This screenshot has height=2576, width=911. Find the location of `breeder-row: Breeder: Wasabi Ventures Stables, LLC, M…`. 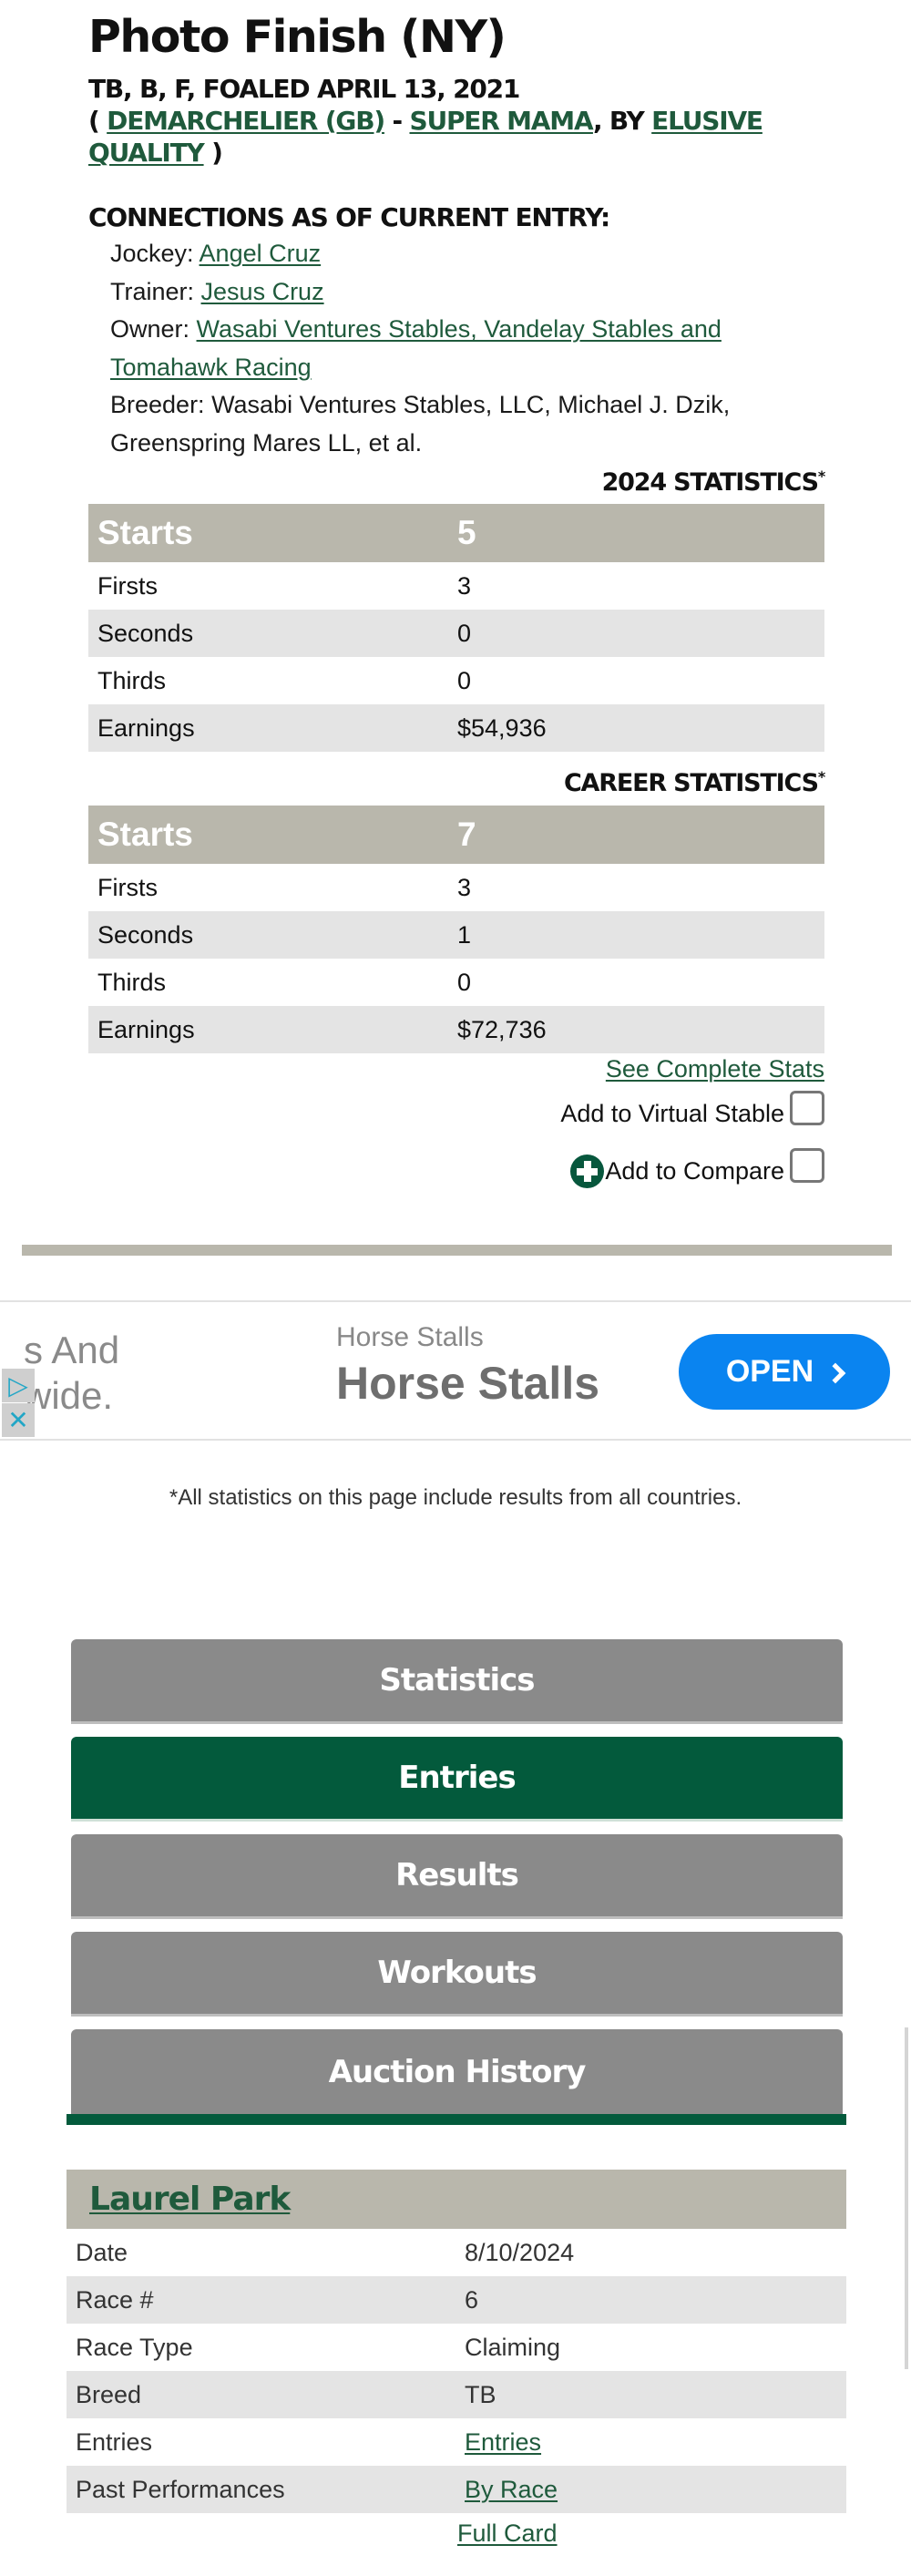

breeder-row: Breeder: Wasabi Ventures Stables, LLC, M… is located at coordinates (447, 424).